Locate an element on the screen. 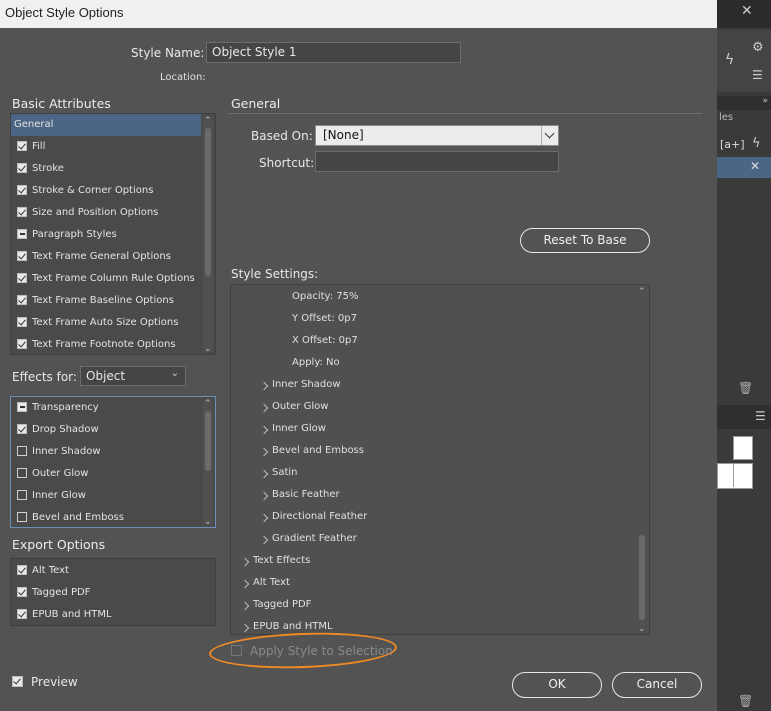  tree-row: EPUB and HTML is located at coordinates (293, 626).